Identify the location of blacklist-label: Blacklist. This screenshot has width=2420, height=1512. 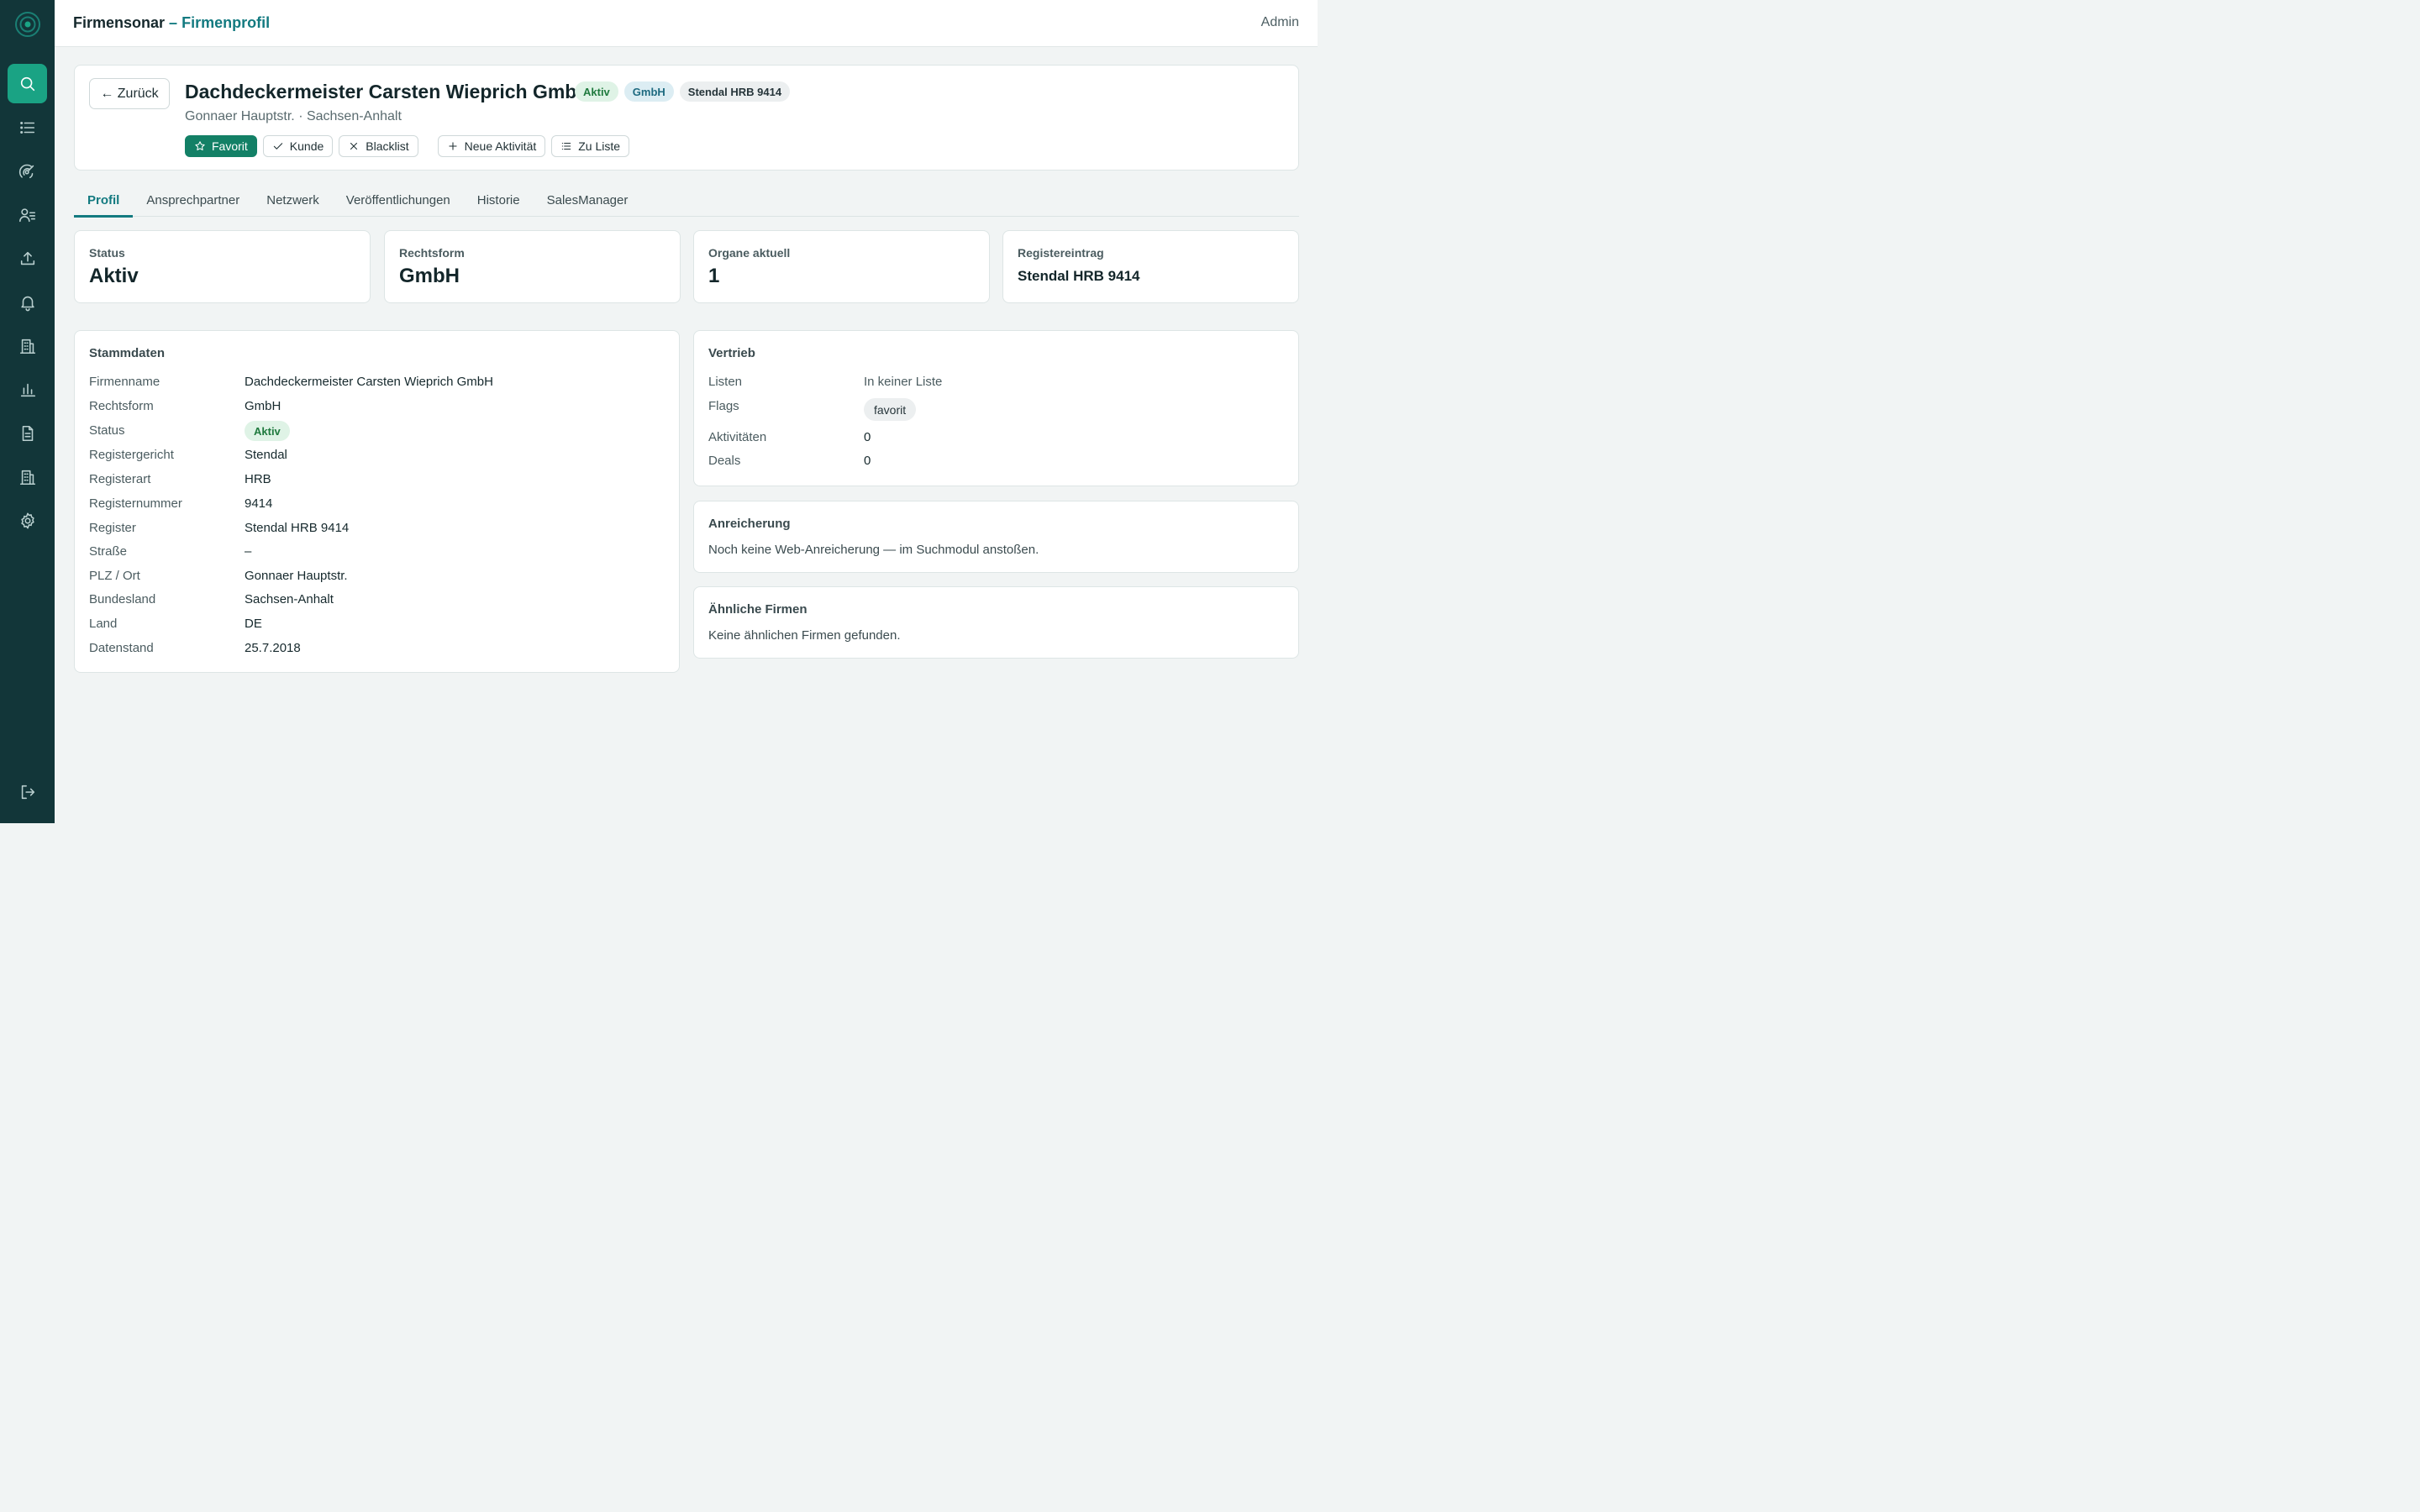
(387, 146).